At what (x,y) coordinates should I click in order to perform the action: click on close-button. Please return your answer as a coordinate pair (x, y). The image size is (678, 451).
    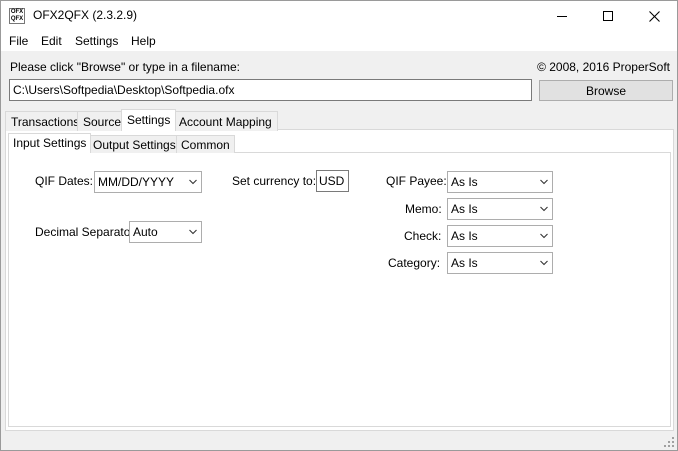
    Looking at the image, I should click on (654, 16).